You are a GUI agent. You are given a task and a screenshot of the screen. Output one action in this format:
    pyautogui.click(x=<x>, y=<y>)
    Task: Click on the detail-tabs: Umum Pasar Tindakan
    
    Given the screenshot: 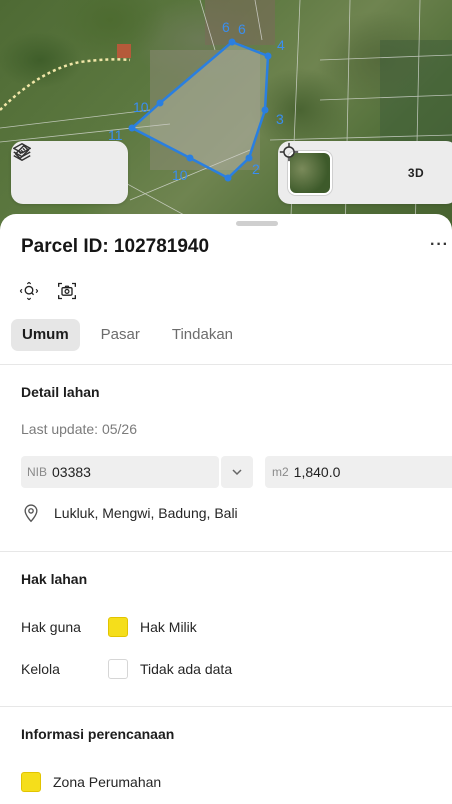 What is the action you would take?
    pyautogui.click(x=132, y=335)
    